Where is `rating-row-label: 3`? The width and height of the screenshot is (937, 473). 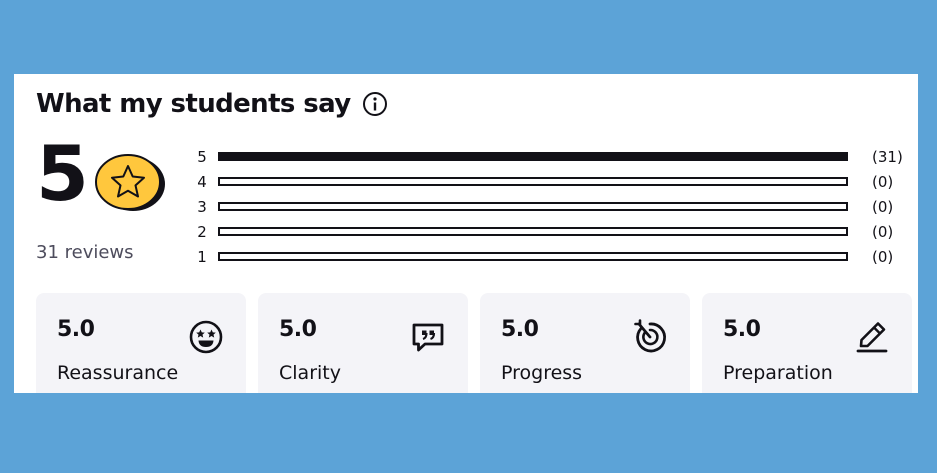 rating-row-label: 3 is located at coordinates (202, 207).